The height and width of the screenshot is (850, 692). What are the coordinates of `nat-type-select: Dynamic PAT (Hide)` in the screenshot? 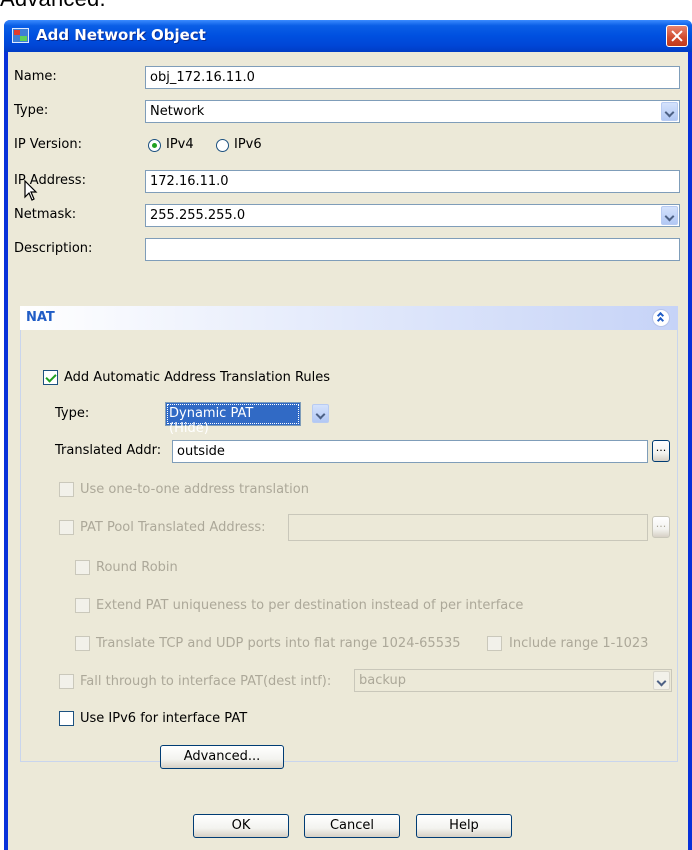 It's located at (249, 419).